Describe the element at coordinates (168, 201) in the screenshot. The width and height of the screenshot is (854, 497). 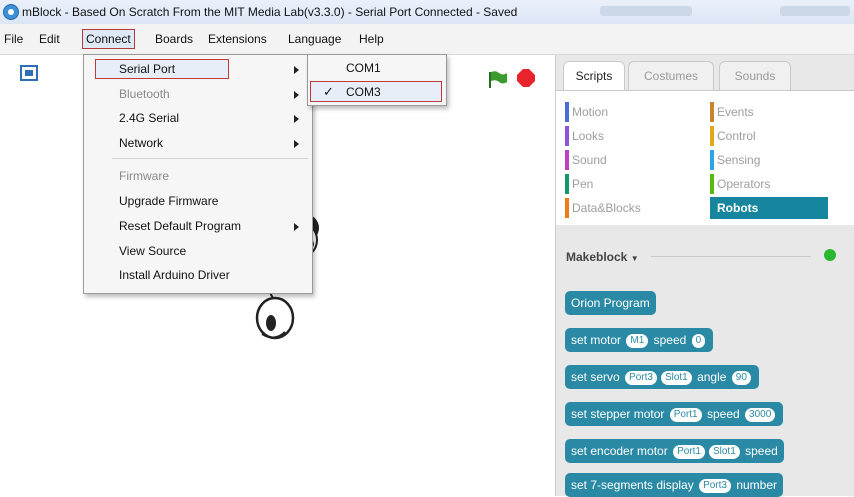
I see `menu-item-upgrade-firmware: Upgrade Firmware` at that location.